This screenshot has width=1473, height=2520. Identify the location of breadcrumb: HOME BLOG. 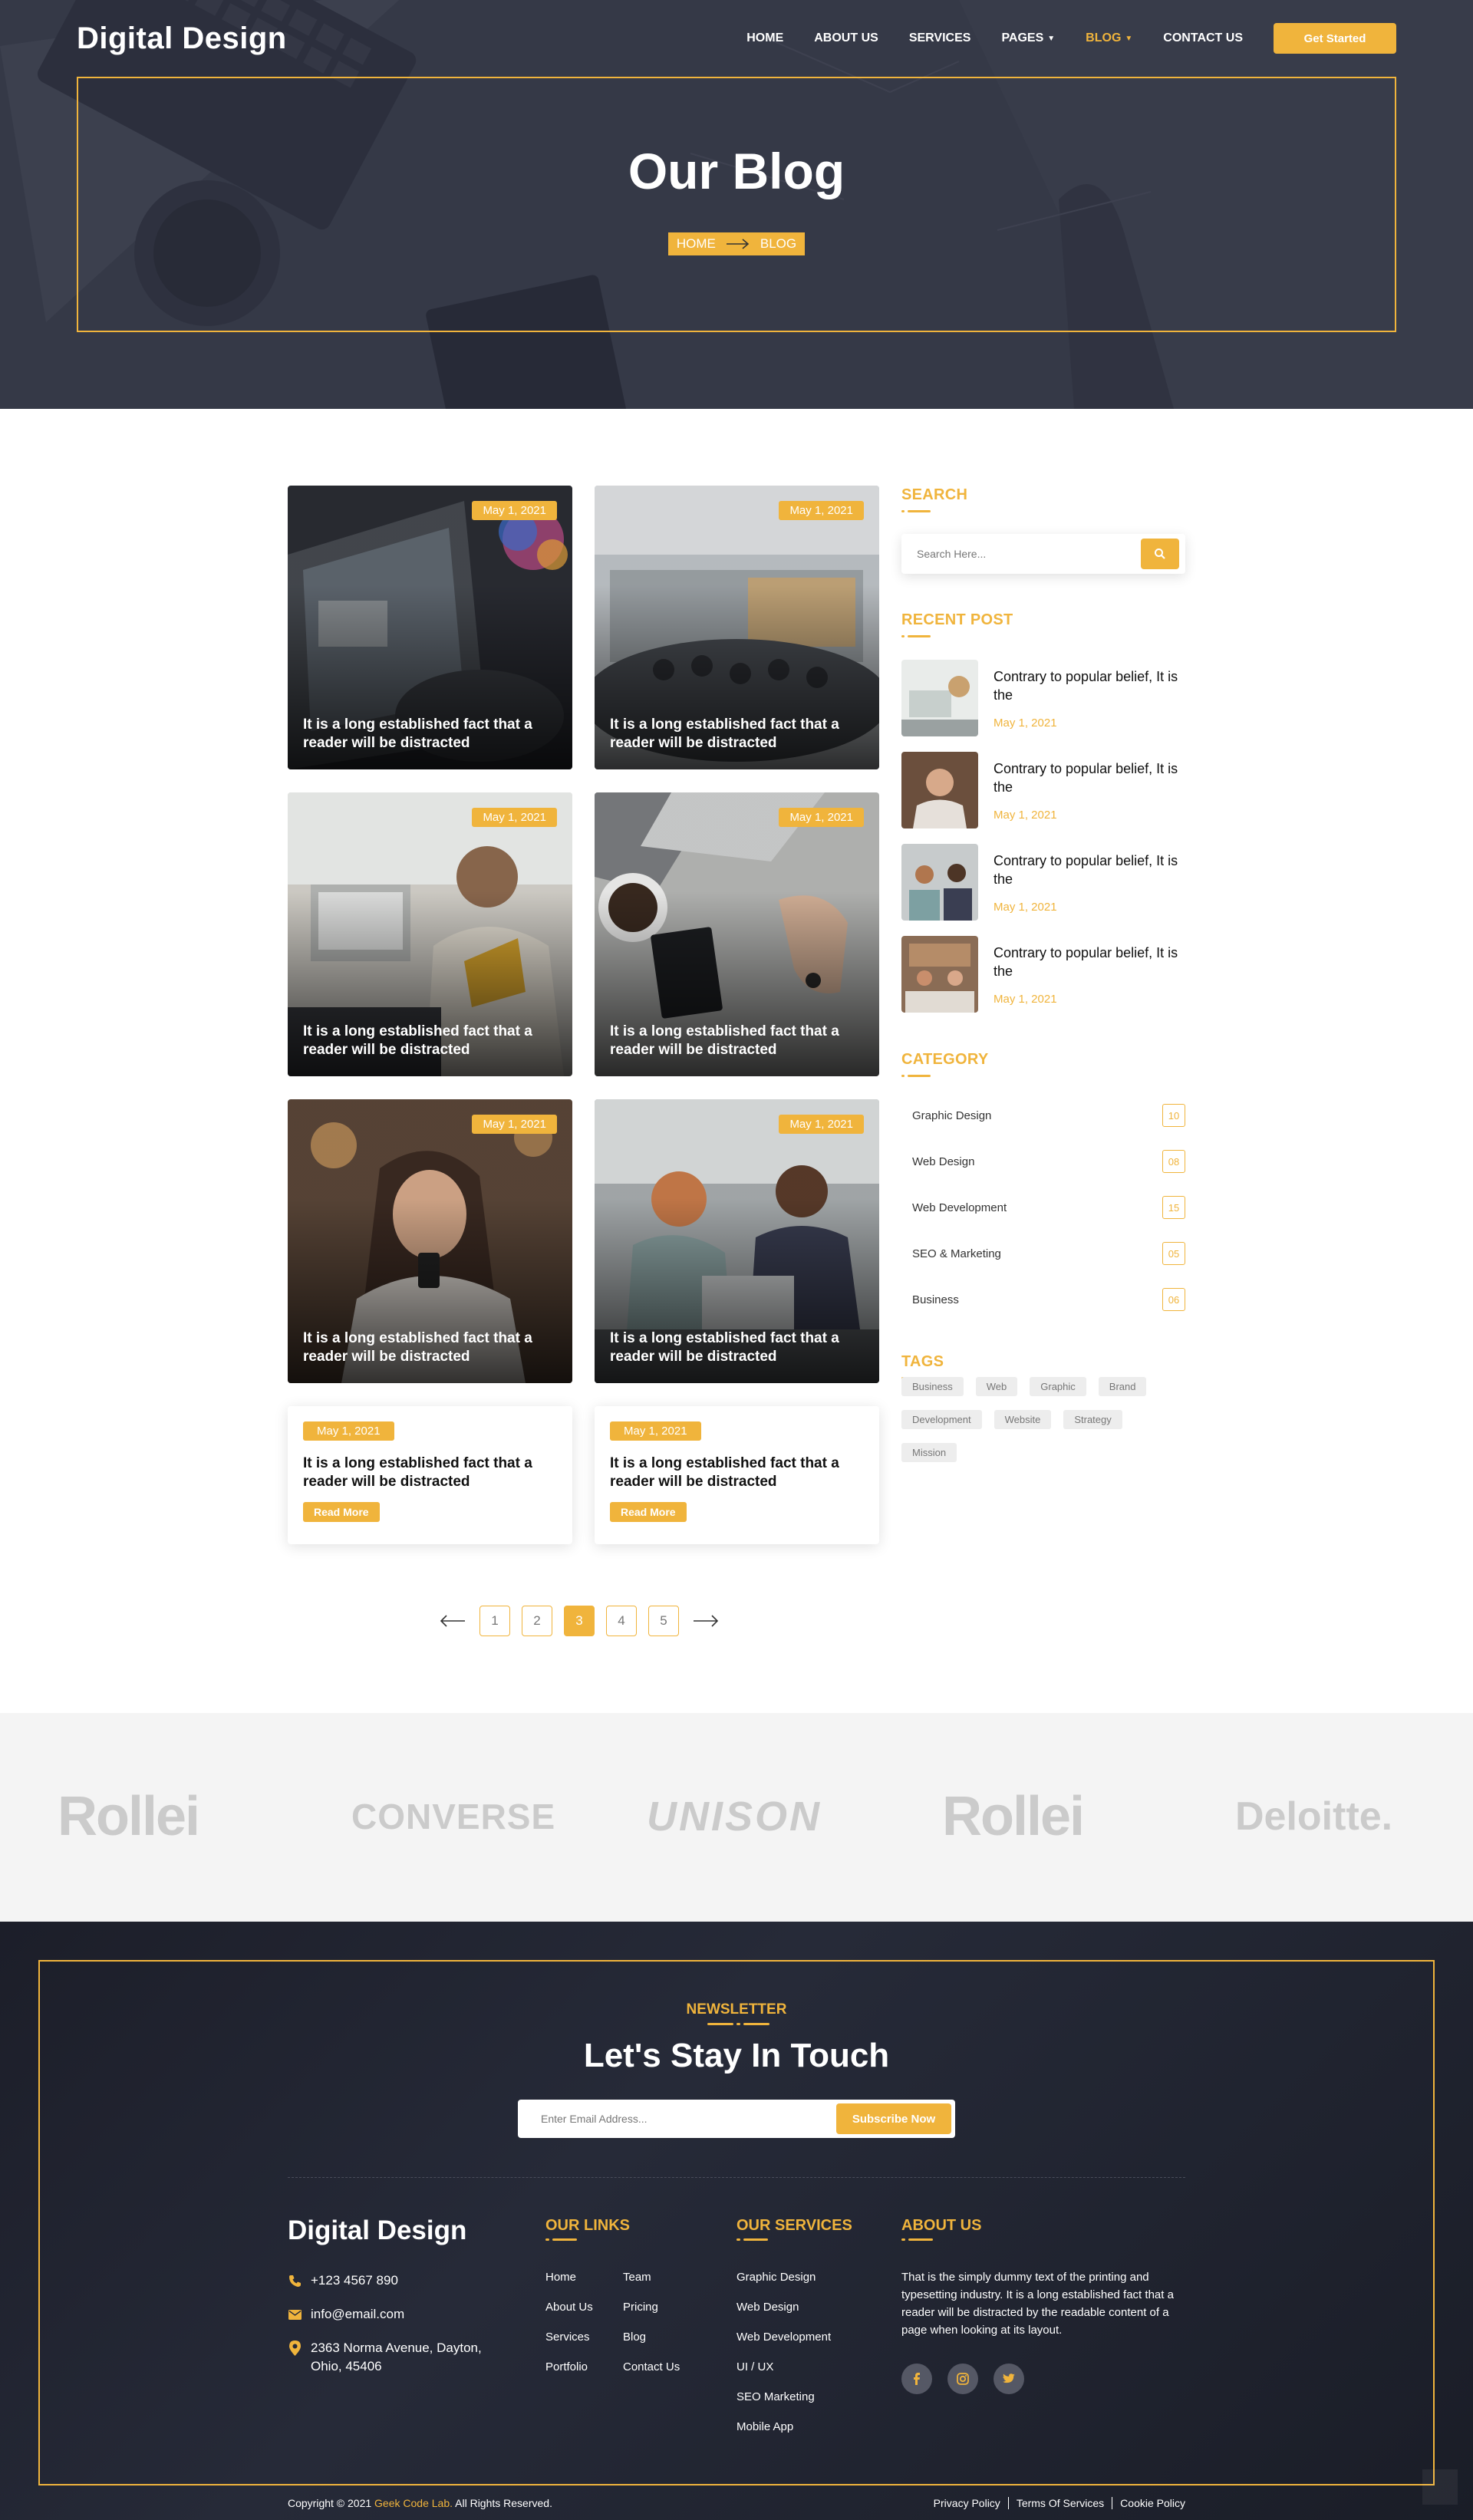
(736, 243).